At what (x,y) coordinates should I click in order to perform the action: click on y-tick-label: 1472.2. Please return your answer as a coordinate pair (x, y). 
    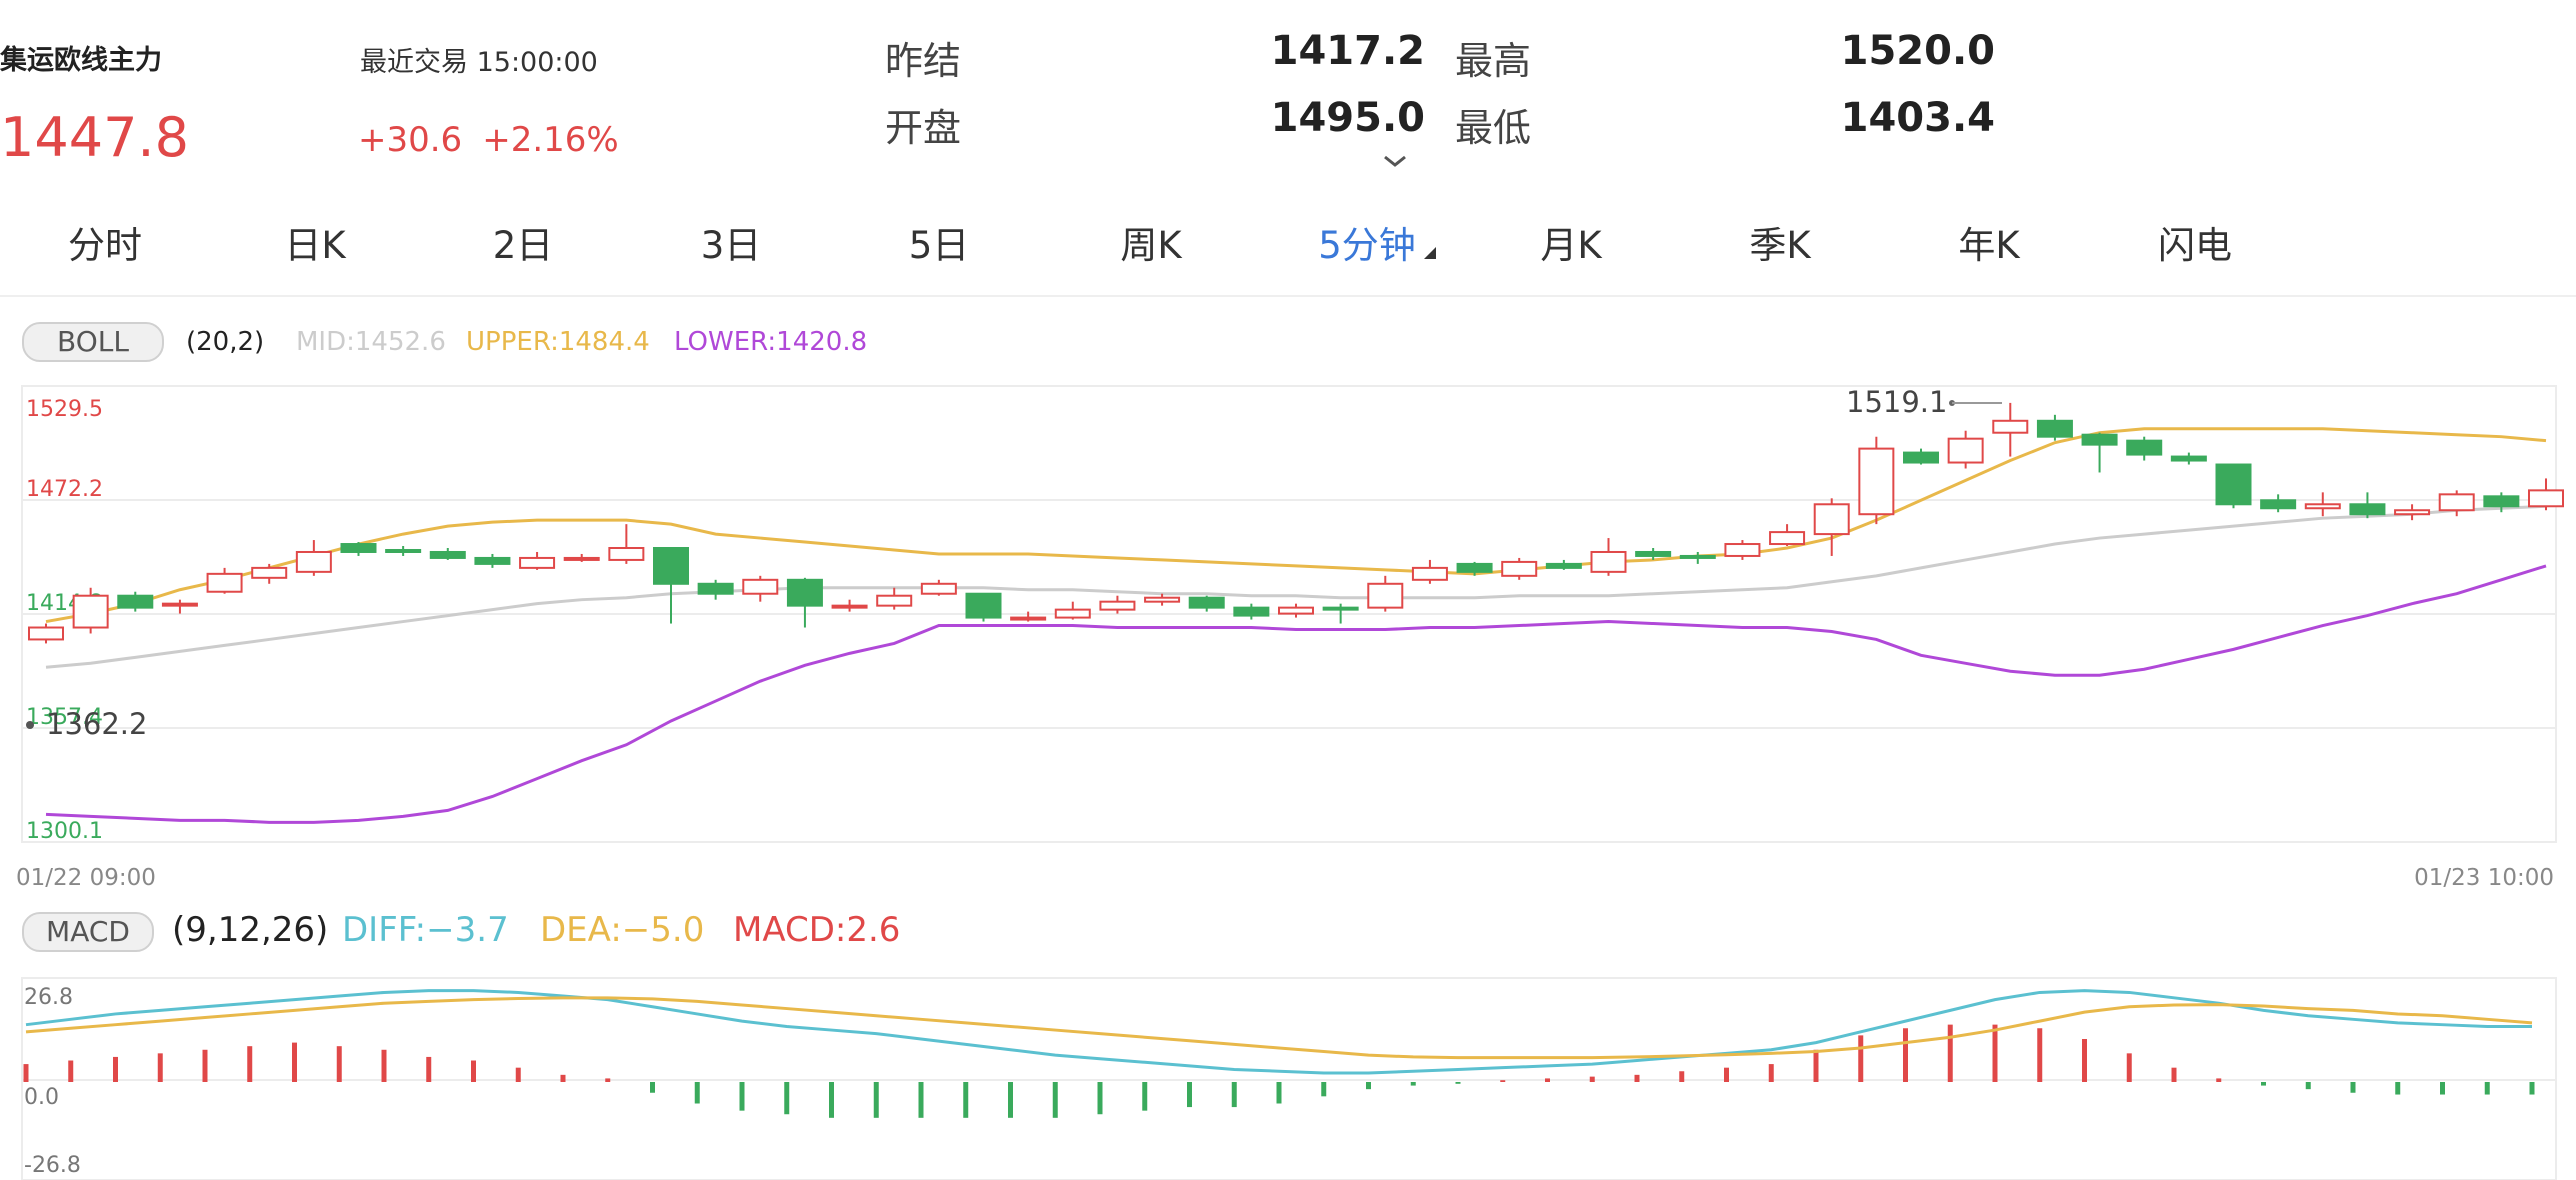
    Looking at the image, I should click on (64, 489).